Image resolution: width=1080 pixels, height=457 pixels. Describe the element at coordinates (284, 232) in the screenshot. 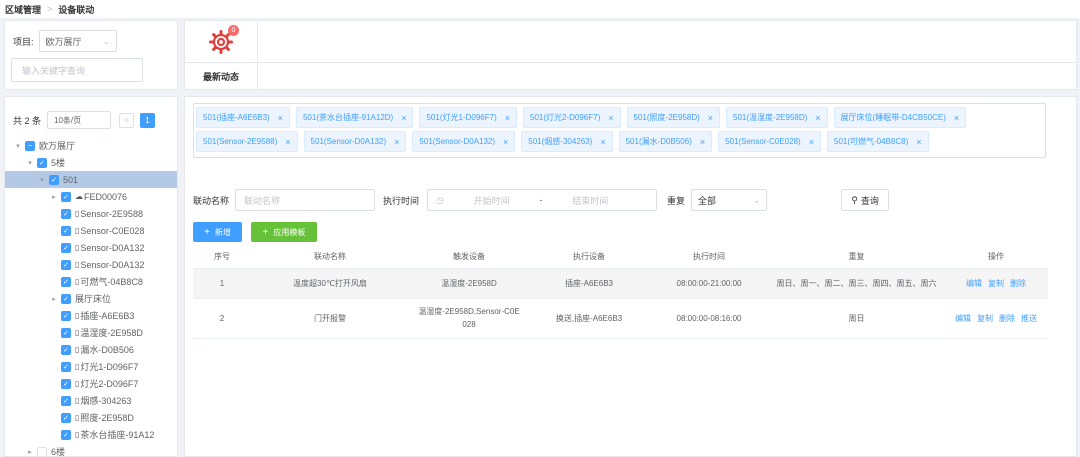

I see `apply-template-button: + 应用模板` at that location.